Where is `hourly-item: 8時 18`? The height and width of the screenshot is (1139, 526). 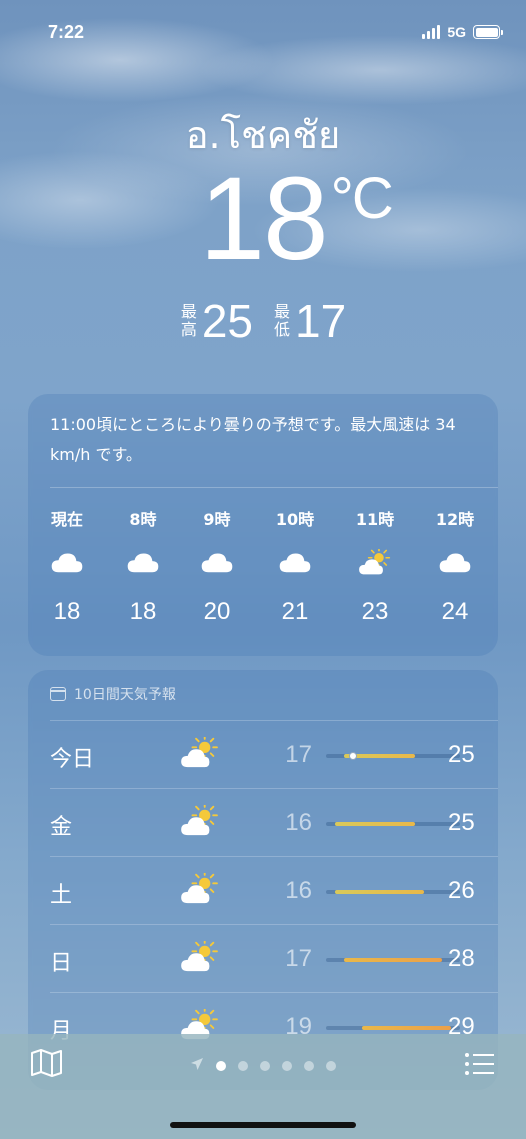
hourly-item: 8時 18 is located at coordinates (143, 566).